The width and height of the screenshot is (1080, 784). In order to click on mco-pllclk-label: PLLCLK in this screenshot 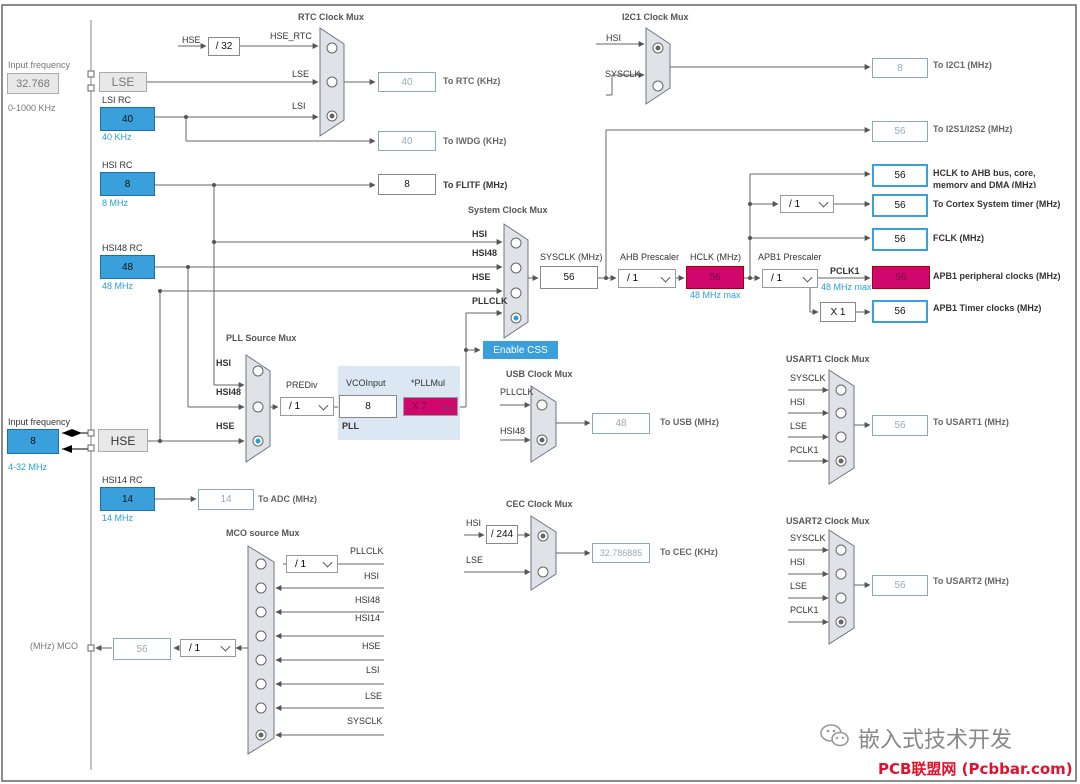, I will do `click(367, 551)`.